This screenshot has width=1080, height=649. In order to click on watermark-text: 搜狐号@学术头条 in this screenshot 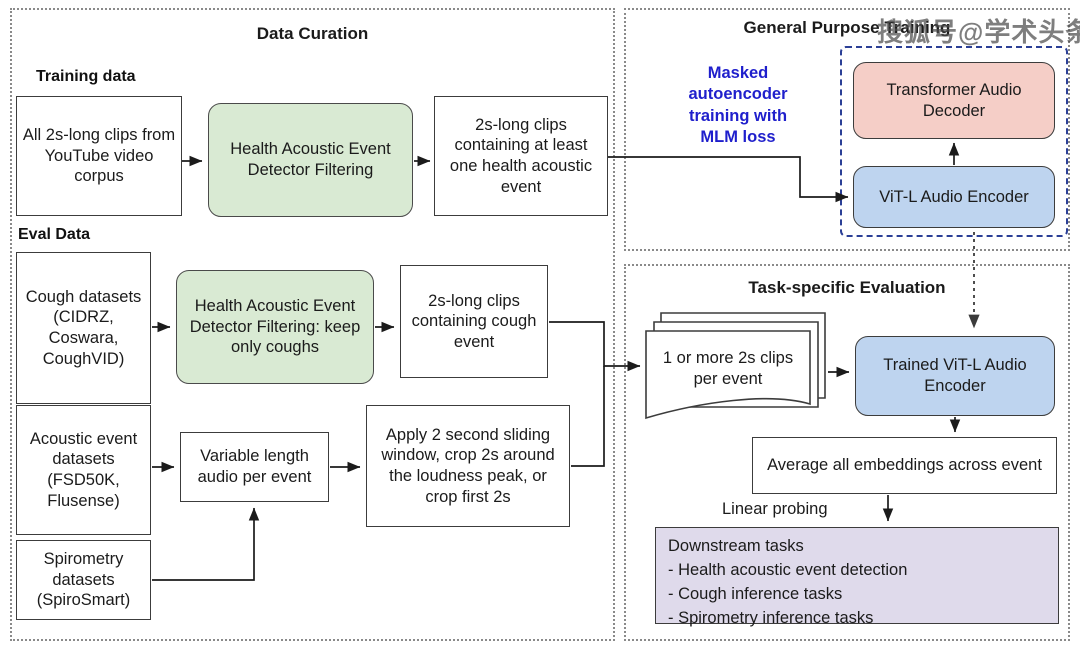, I will do `click(978, 32)`.